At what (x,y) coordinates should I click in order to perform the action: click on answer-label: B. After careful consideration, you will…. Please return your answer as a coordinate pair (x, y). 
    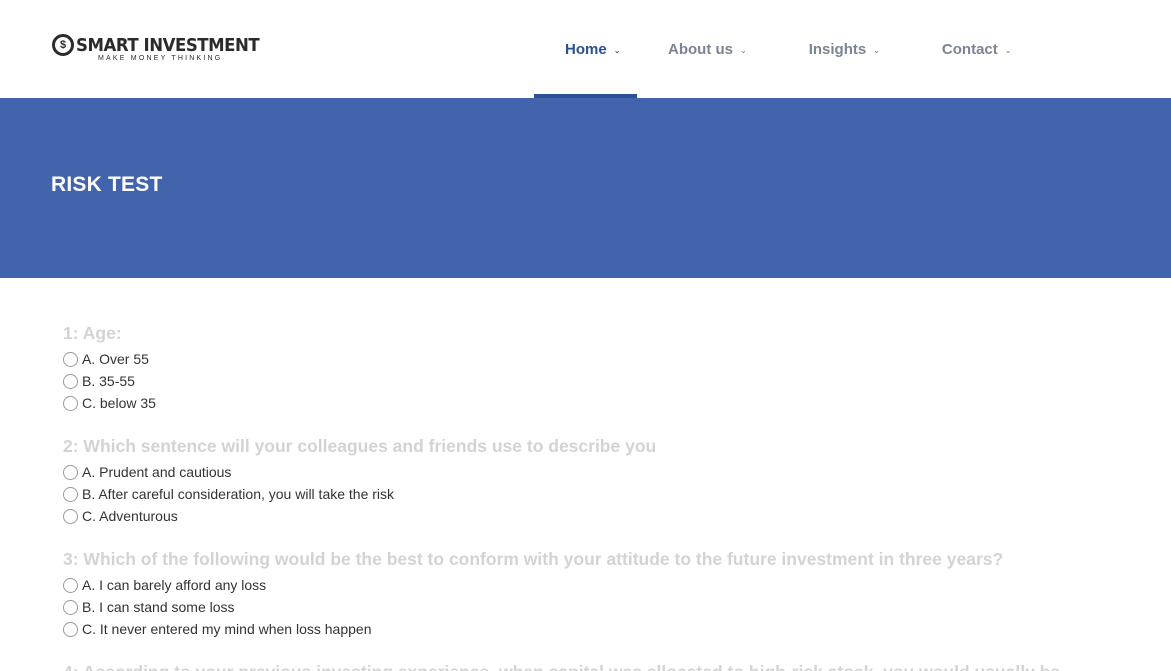
    Looking at the image, I should click on (238, 494).